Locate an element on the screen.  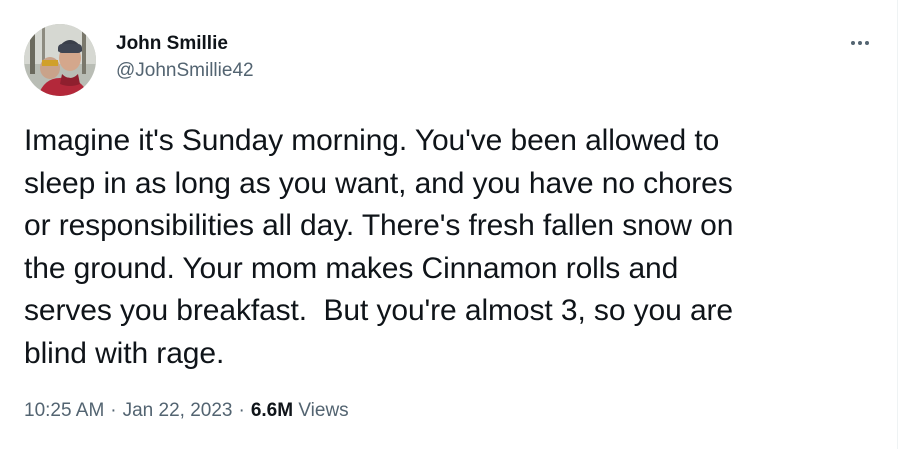
more-horizontal-icon is located at coordinates (860, 43).